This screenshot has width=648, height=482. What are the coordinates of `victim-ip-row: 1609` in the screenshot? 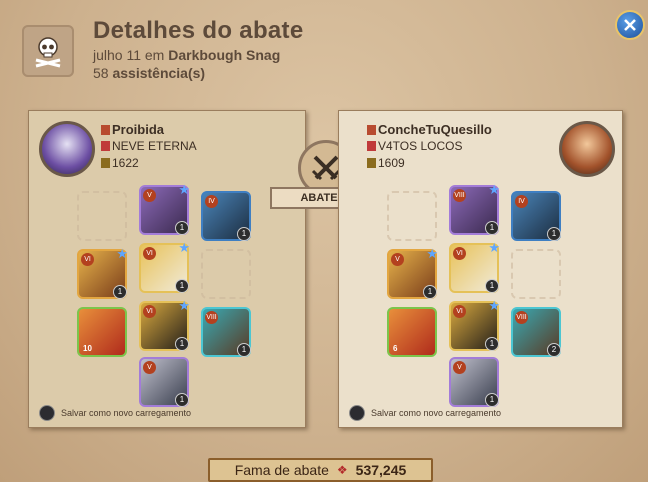 It's located at (386, 163).